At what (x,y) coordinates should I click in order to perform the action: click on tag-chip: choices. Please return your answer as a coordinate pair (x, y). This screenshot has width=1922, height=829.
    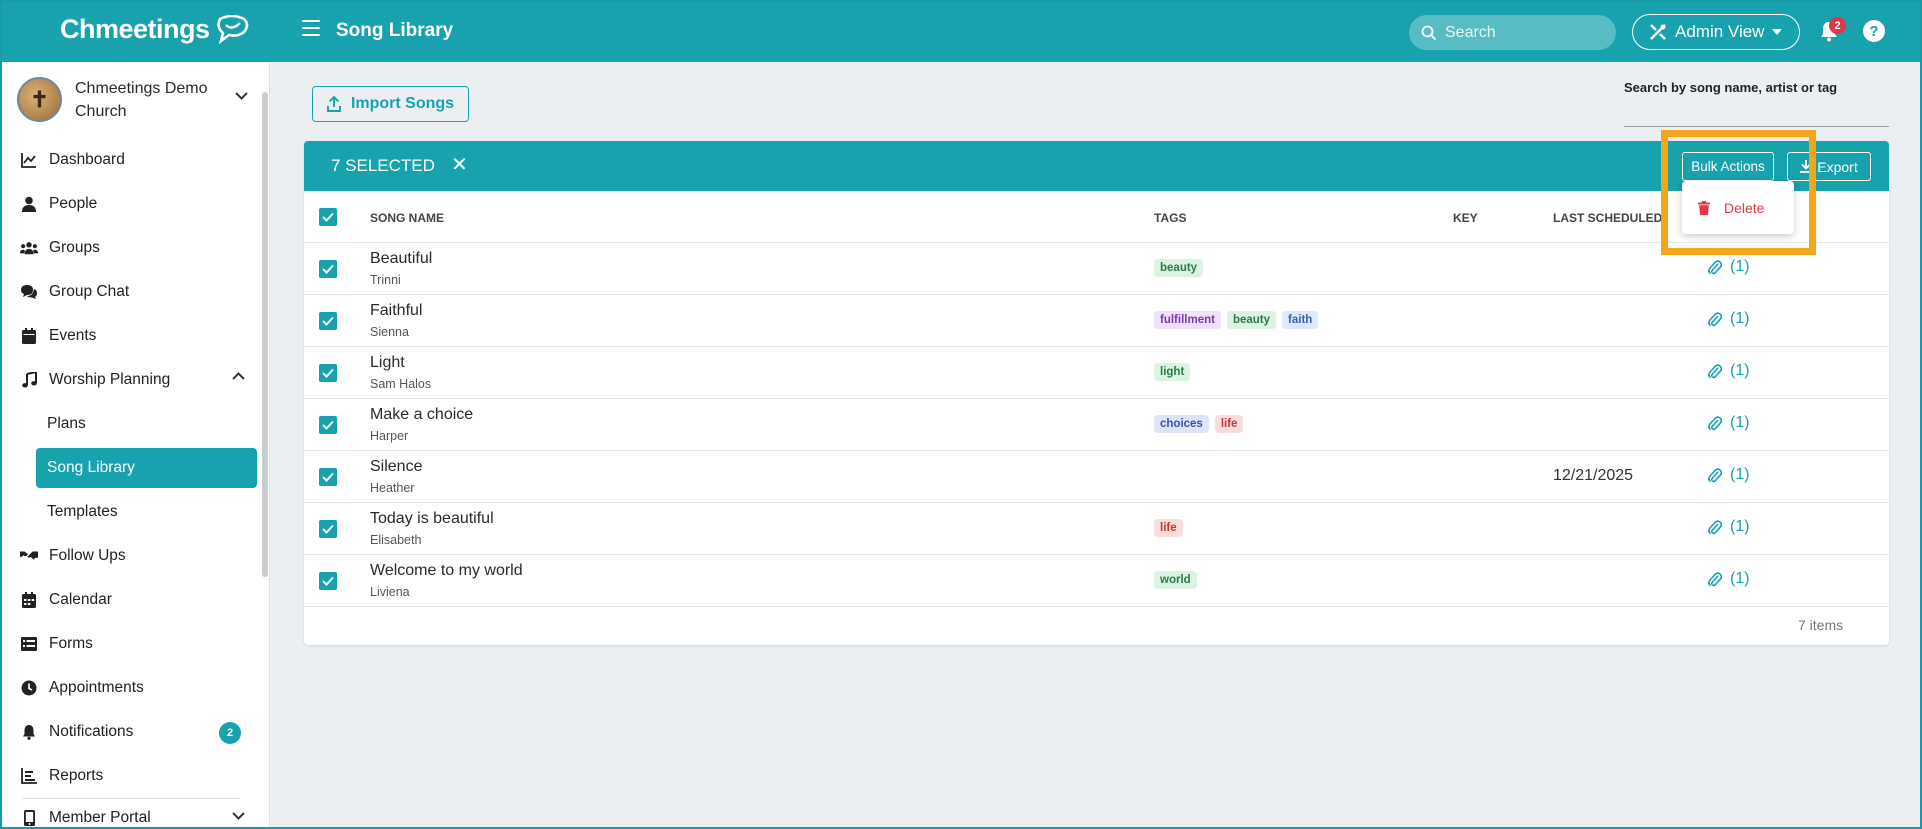
    Looking at the image, I should click on (1181, 424).